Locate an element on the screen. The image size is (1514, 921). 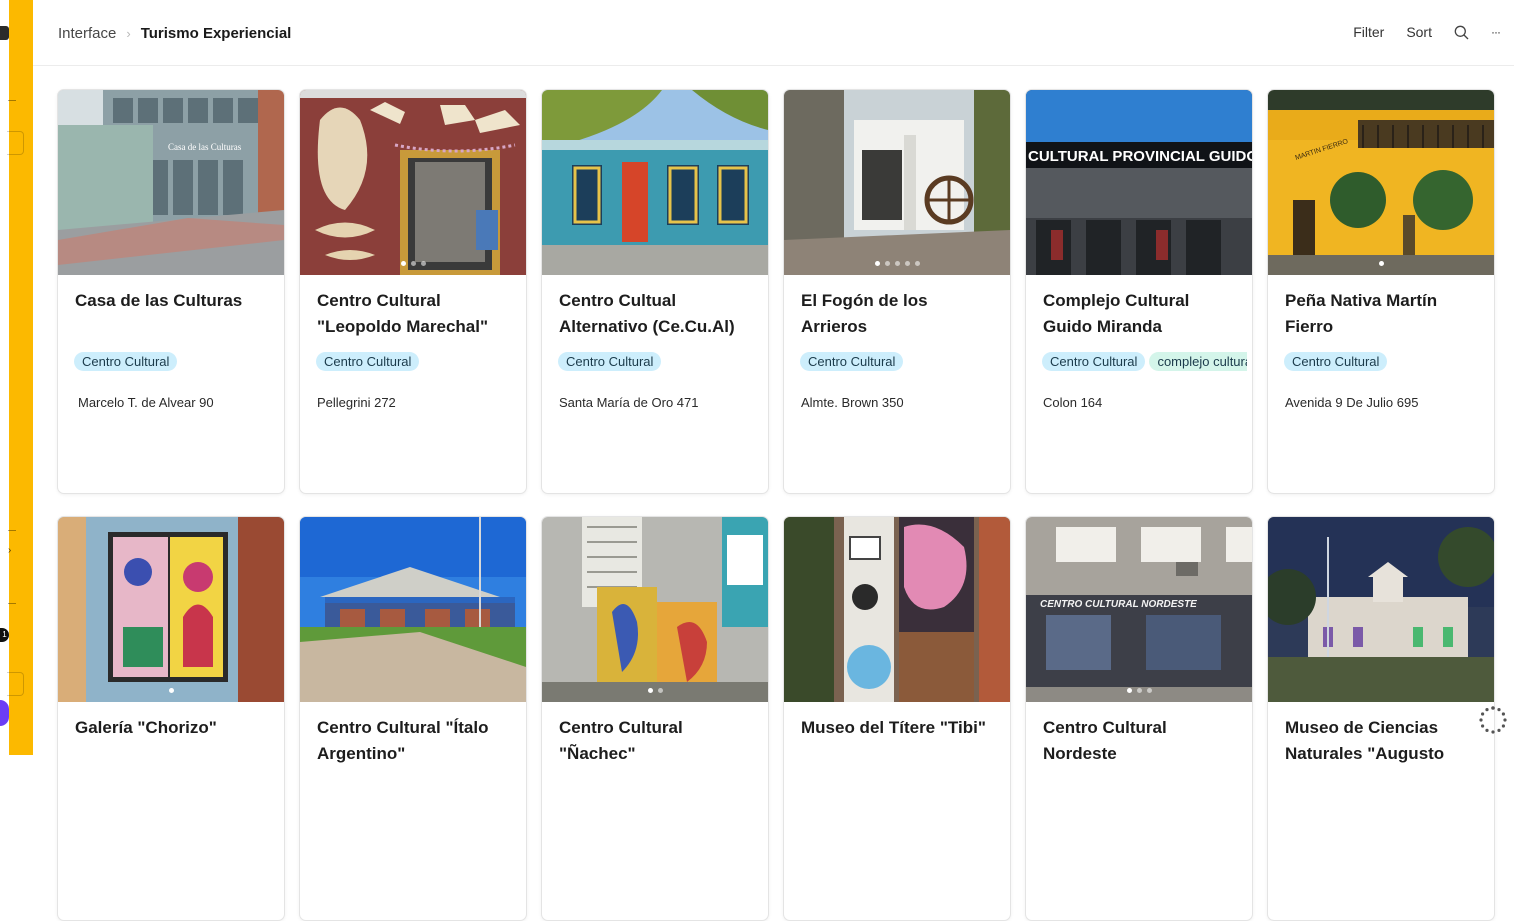
sidebar-tick is located at coordinates (12, 100).